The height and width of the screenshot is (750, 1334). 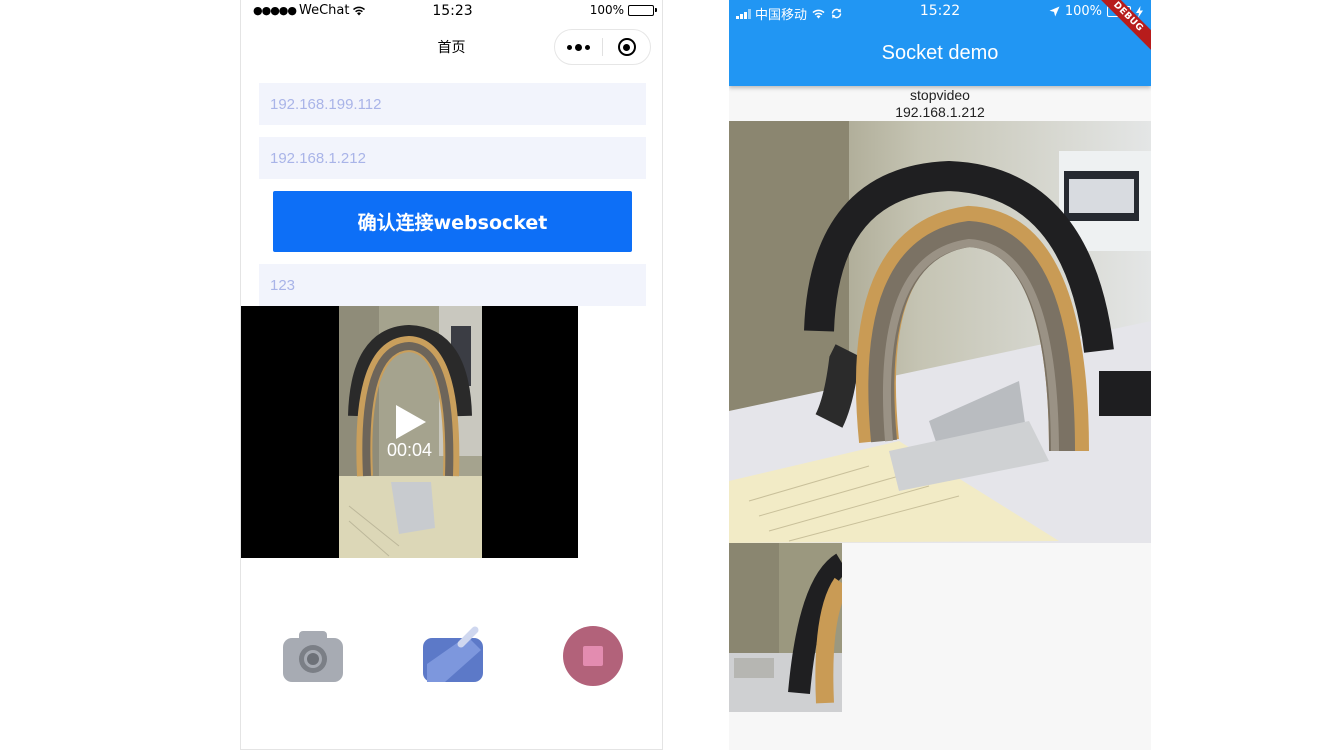 I want to click on edit-icon, so click(x=453, y=654).